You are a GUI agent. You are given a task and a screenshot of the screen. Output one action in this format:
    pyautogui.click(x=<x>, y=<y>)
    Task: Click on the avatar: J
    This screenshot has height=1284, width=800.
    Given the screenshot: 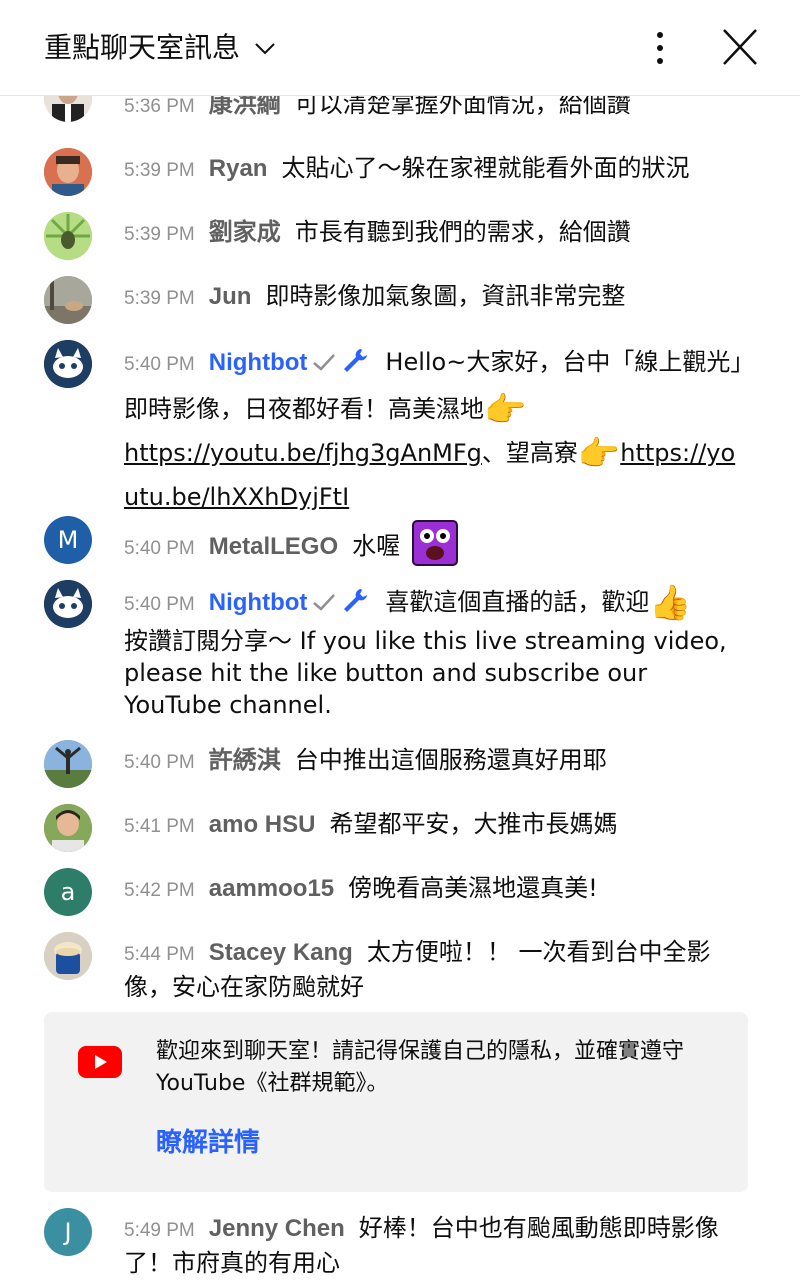 What is the action you would take?
    pyautogui.click(x=68, y=1232)
    